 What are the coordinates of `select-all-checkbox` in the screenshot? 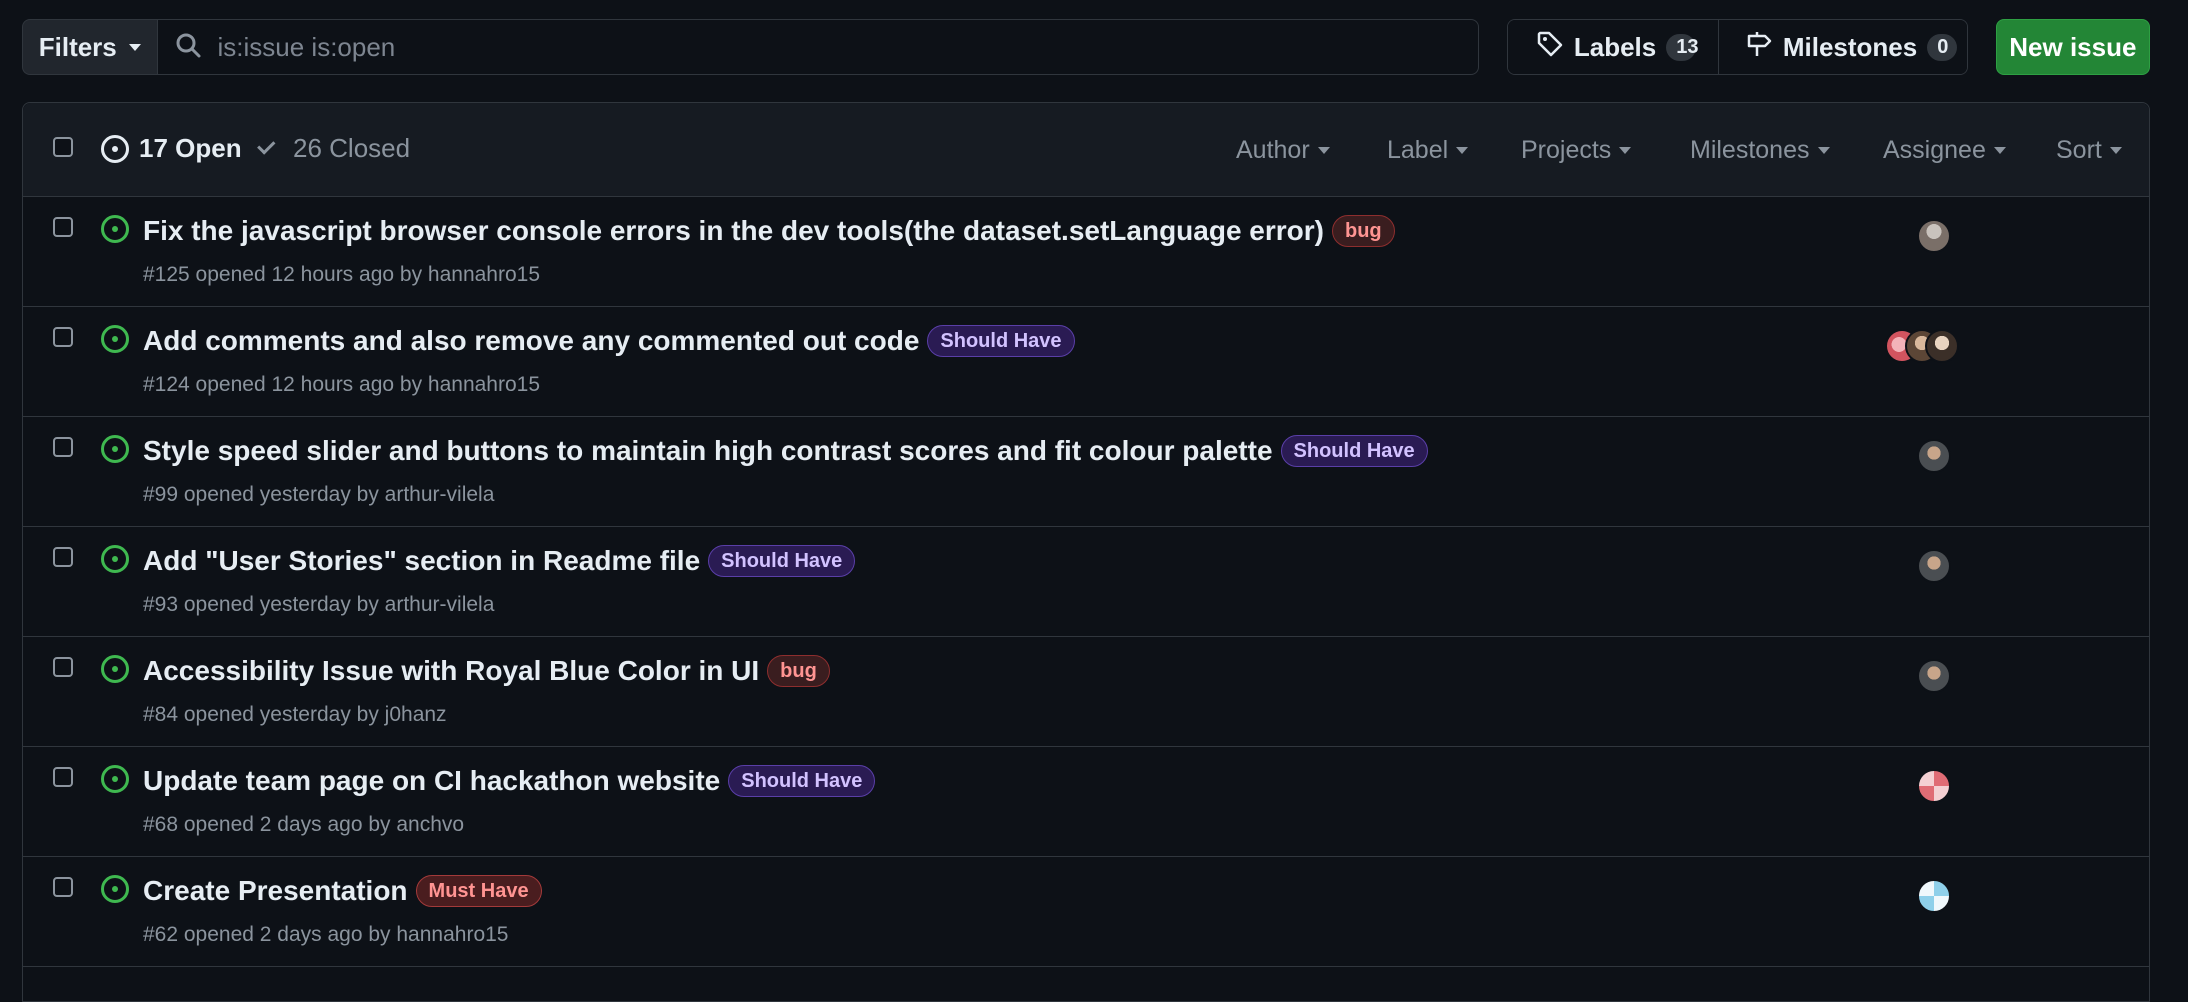 It's located at (63, 147).